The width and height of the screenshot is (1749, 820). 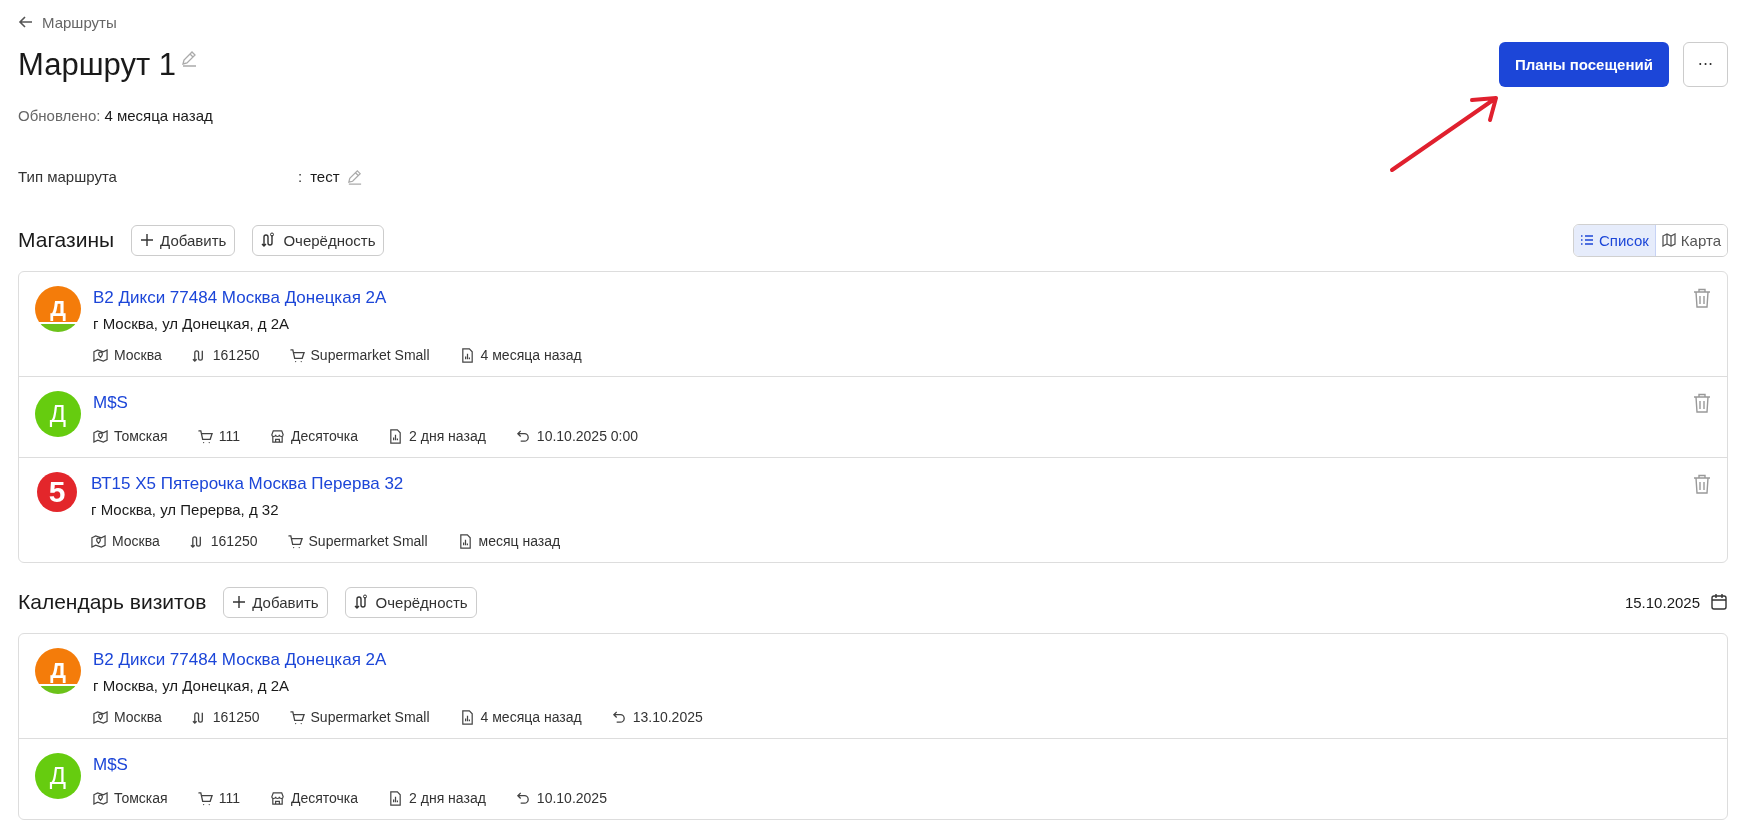 I want to click on page-title: Маршрут 1, so click(x=97, y=64).